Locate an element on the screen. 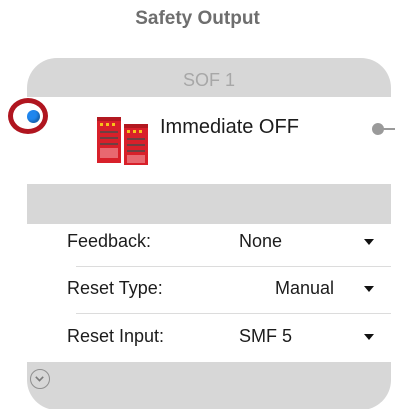  instance-name: SOF 1 is located at coordinates (208, 80).